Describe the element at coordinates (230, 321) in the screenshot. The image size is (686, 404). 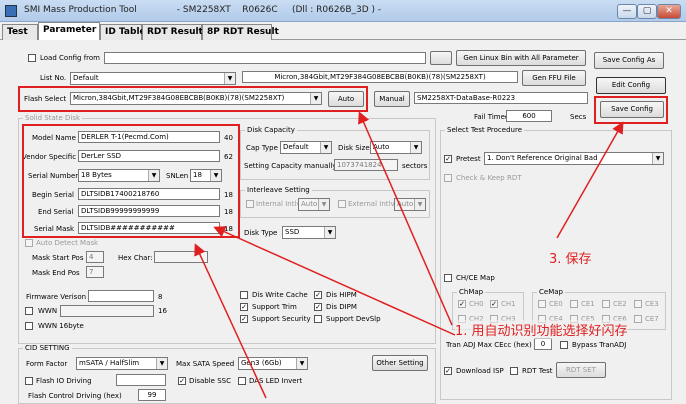
I see `arrow-to-ssd-fields` at that location.